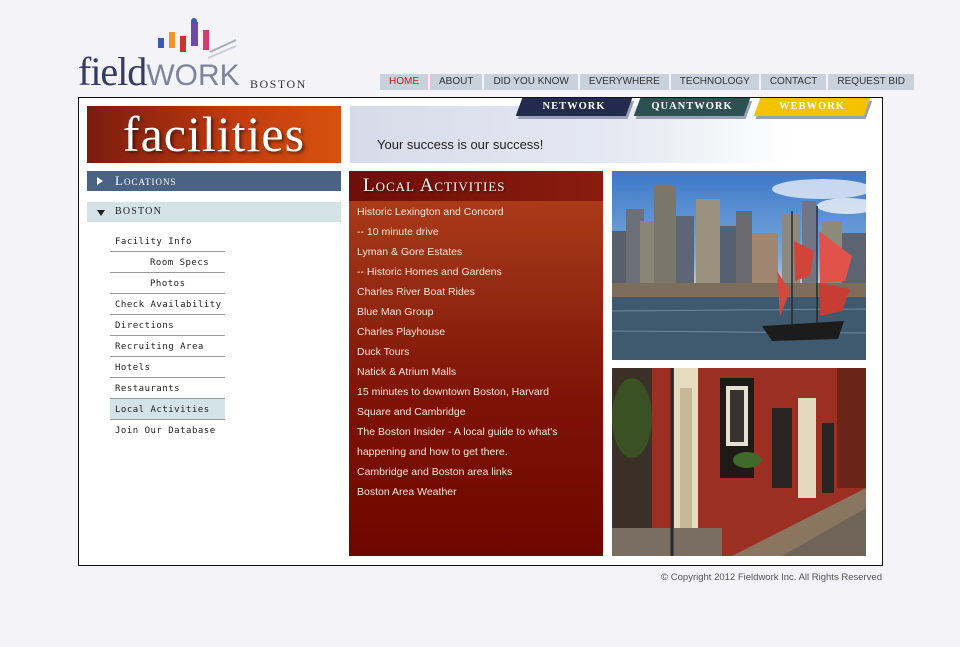 This screenshot has width=960, height=647. I want to click on tab-webwork: WEBWORK, so click(812, 107).